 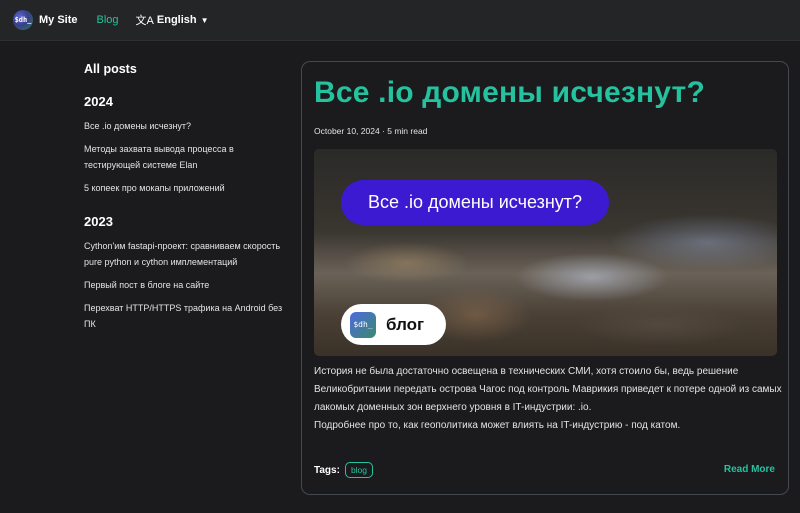 I want to click on tags-label: Tags:, so click(x=327, y=470).